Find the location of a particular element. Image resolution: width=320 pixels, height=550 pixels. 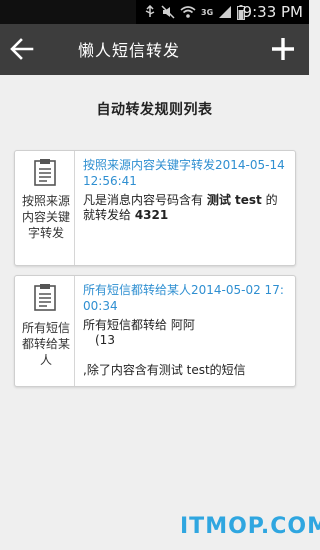

watermark: ITMOP.COM is located at coordinates (250, 526).